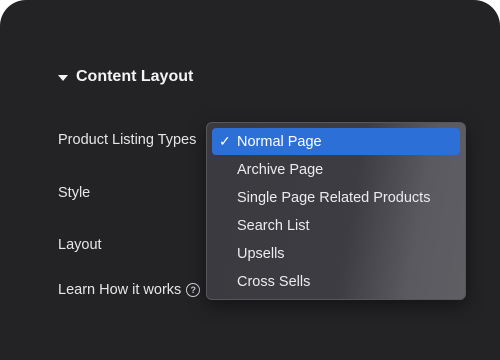 The width and height of the screenshot is (500, 360). Describe the element at coordinates (74, 193) in the screenshot. I see `style-label: Style` at that location.